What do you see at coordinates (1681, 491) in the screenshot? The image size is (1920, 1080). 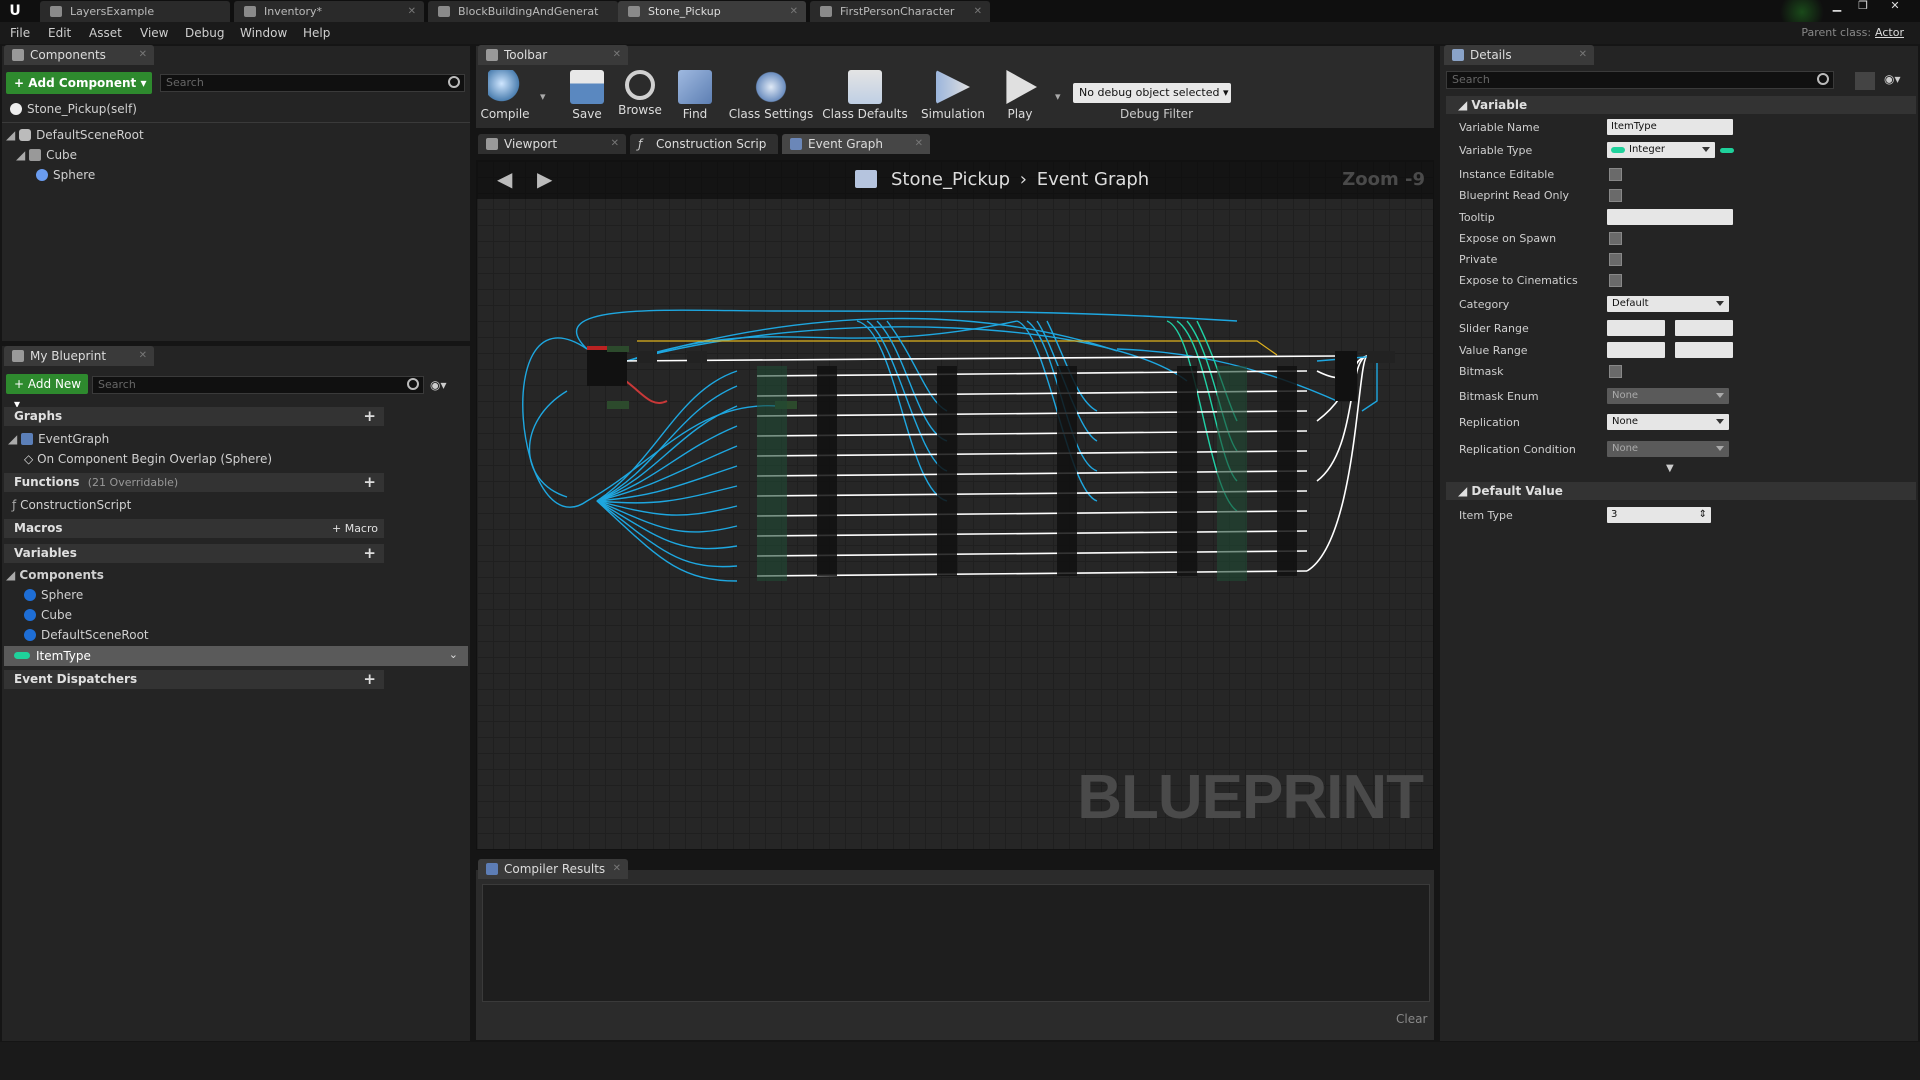 I see `default-value-section-header: ◢ Default Value` at bounding box center [1681, 491].